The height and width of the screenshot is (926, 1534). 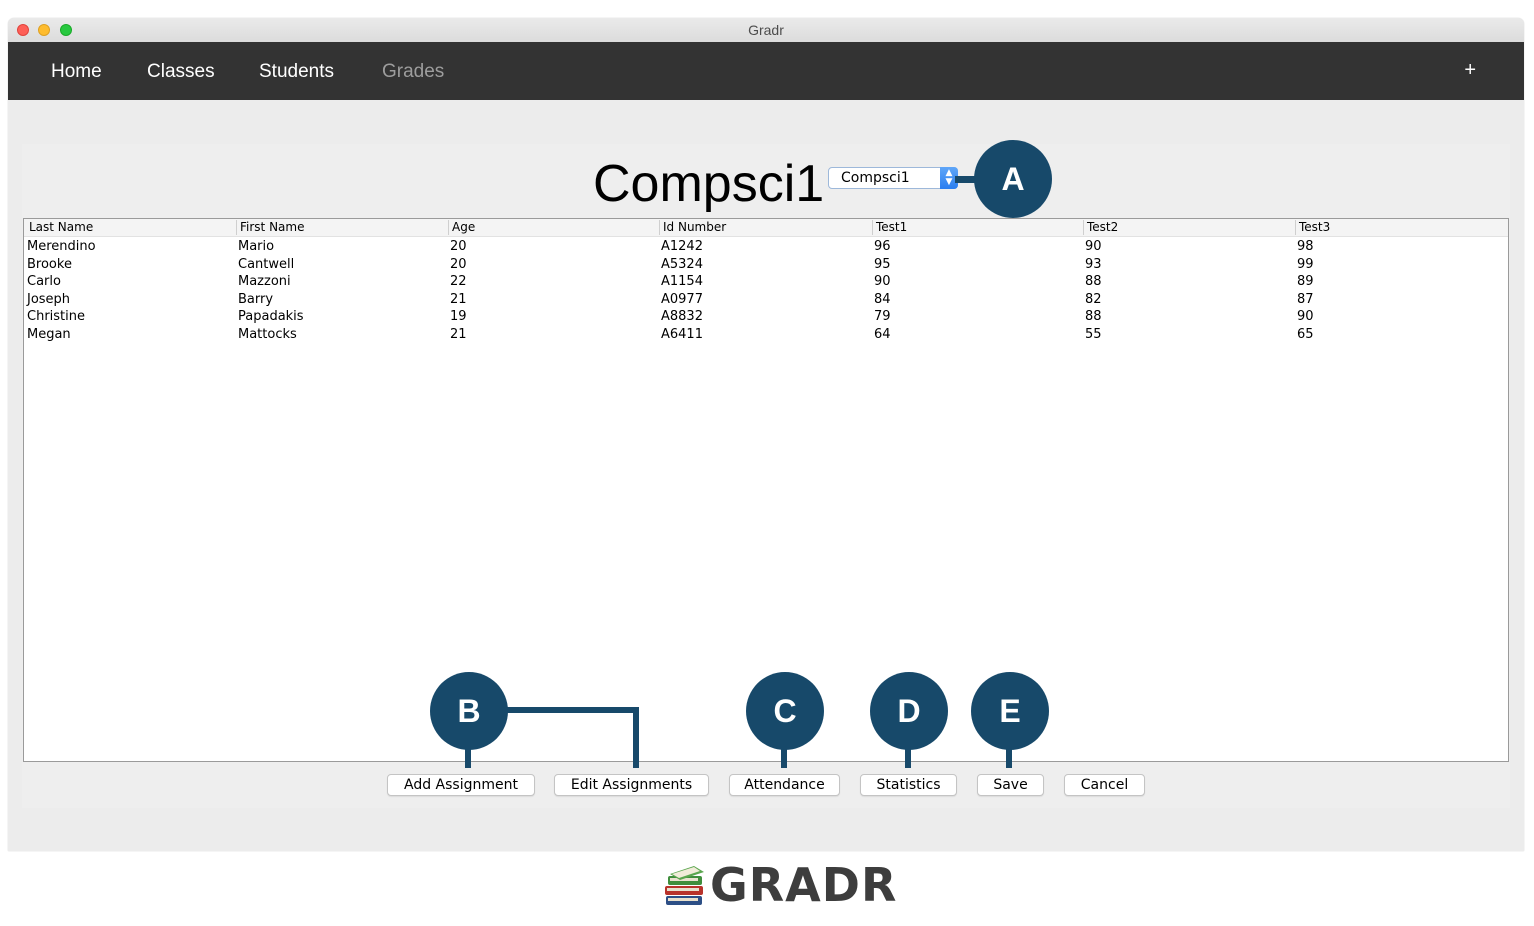 What do you see at coordinates (804, 885) in the screenshot?
I see `logo-text: GRADR` at bounding box center [804, 885].